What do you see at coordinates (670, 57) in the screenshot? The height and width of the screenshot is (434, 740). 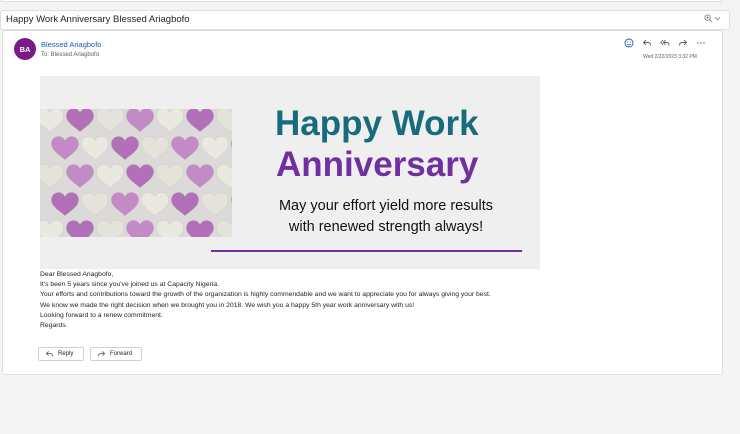 I see `message-timestamp: Wed 2/22/2023 3:32 PM` at bounding box center [670, 57].